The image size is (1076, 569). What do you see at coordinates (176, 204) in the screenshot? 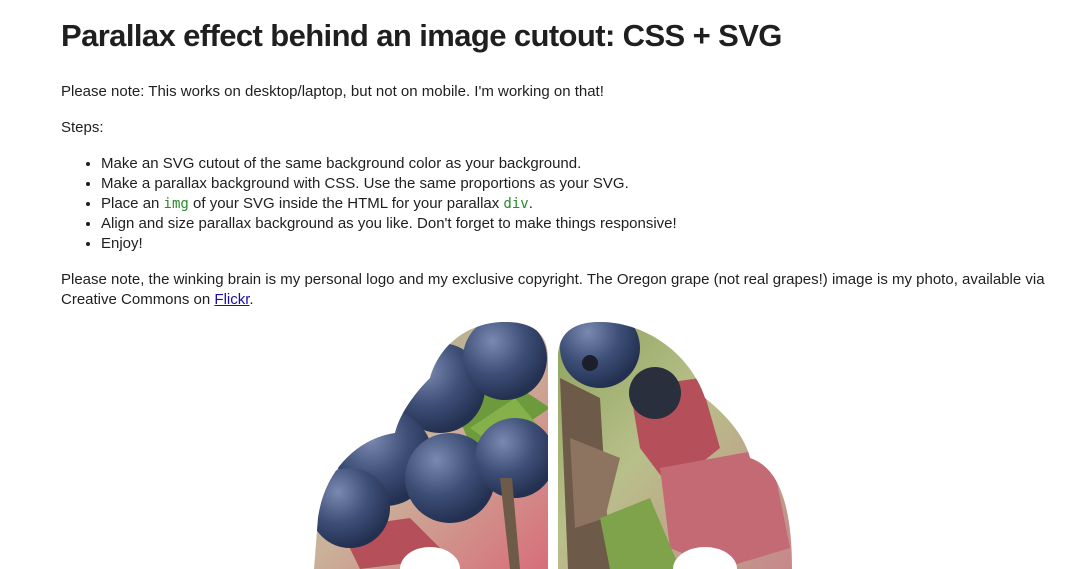
I see `code-img: img` at bounding box center [176, 204].